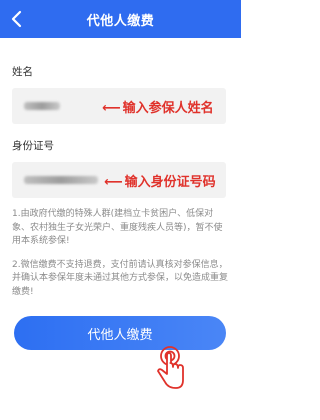  Describe the element at coordinates (168, 108) in the screenshot. I see `name-hint-text: 输入参保人姓名` at that location.